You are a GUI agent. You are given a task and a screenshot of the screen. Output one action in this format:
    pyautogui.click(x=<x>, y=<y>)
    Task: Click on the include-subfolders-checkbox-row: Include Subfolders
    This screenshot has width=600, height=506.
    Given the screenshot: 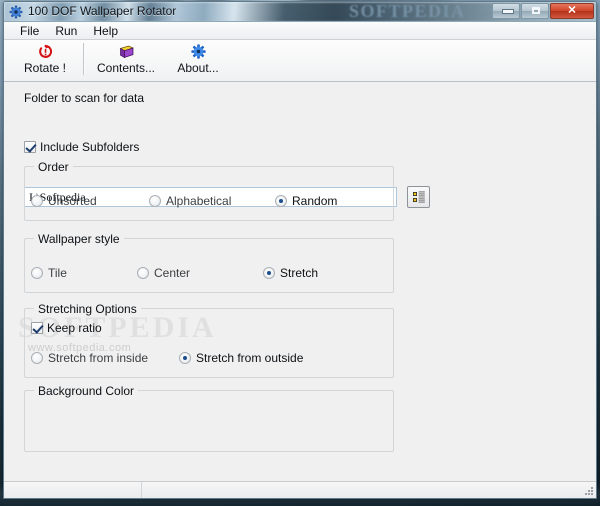 What is the action you would take?
    pyautogui.click(x=81, y=147)
    